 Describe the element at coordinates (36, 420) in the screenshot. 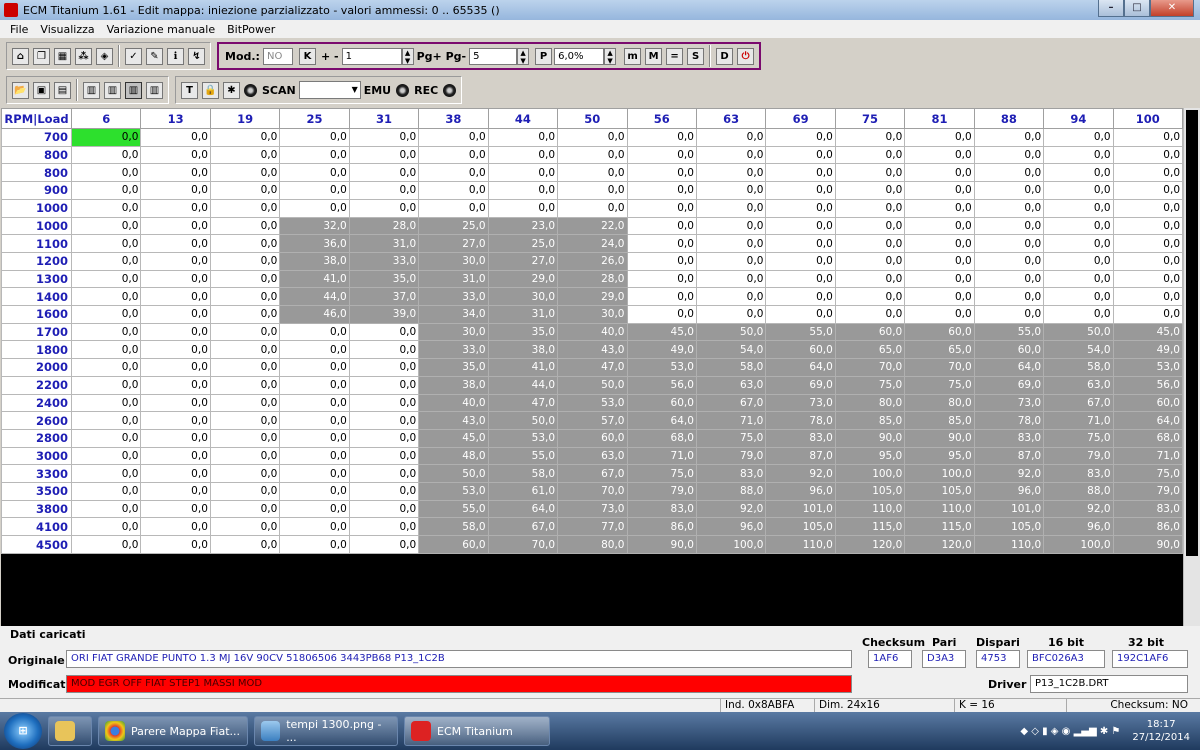

I see `rpm-row-header: 2600` at that location.